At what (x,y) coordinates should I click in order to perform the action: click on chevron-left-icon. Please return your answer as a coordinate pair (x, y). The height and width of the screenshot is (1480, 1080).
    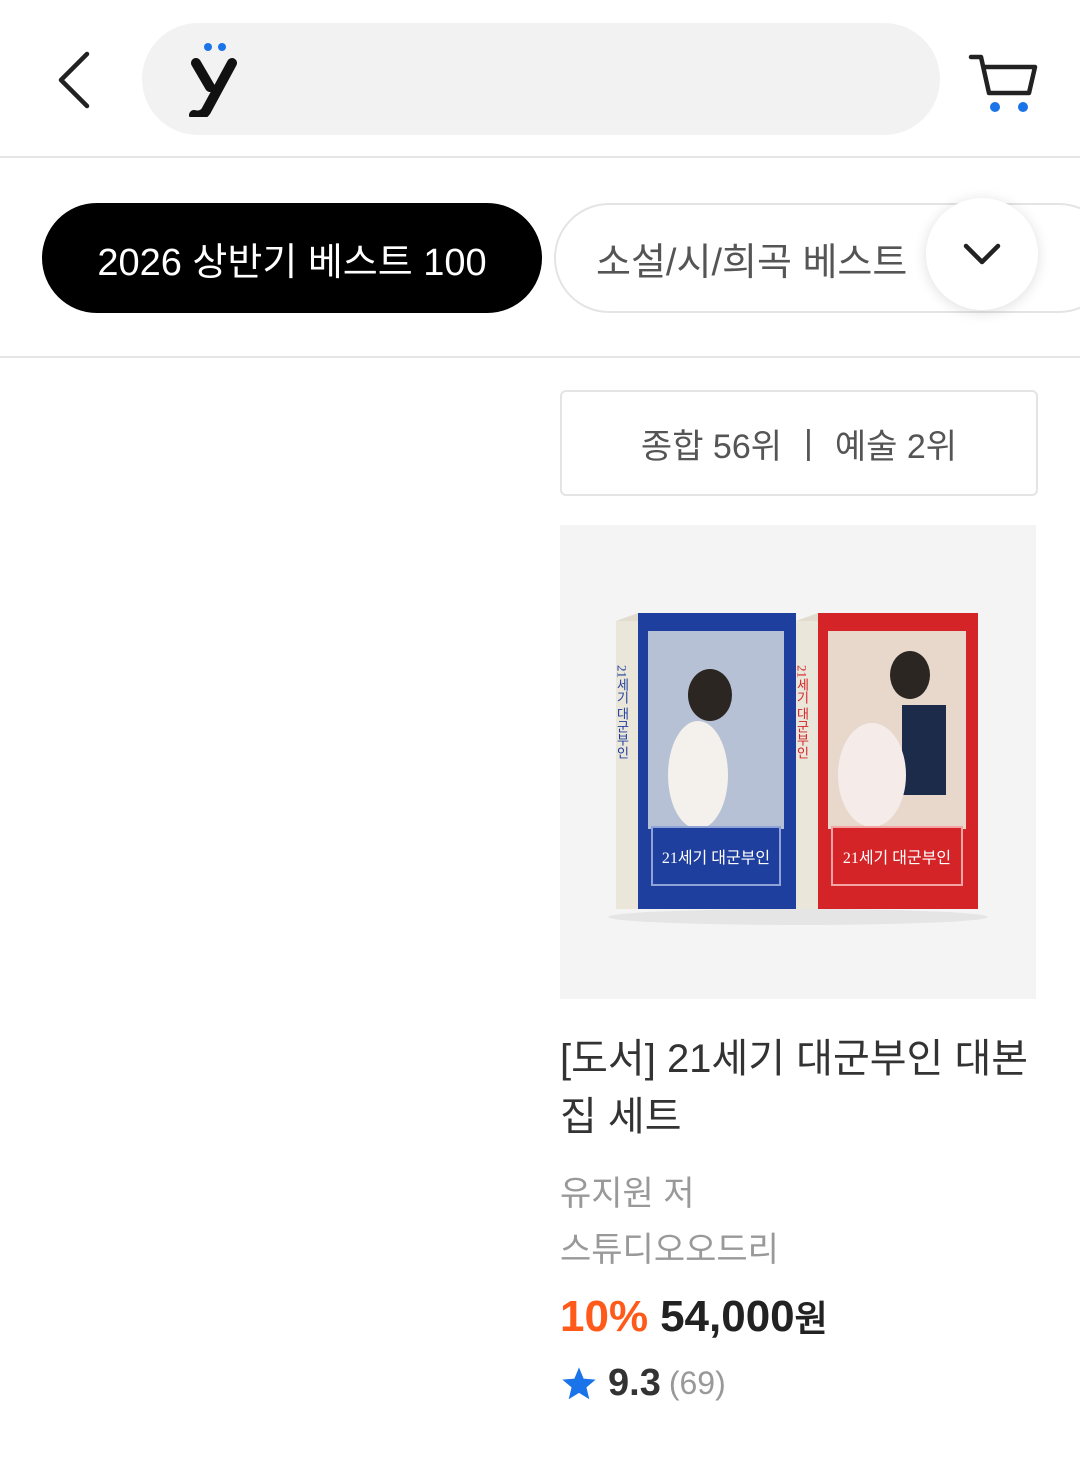
    Looking at the image, I should click on (74, 80).